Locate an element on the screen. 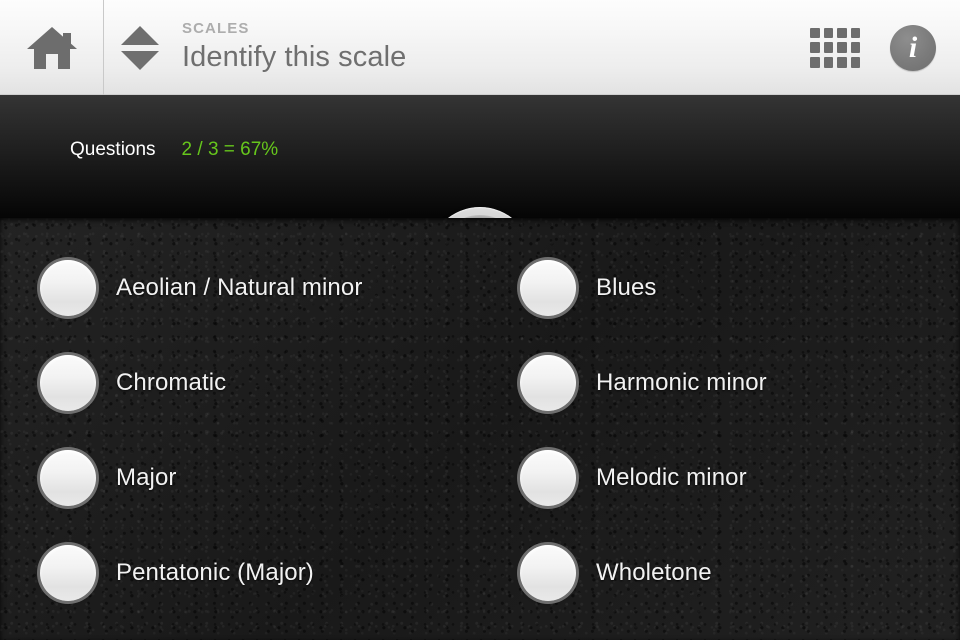  answer-option: Wholetone is located at coordinates (740, 572).